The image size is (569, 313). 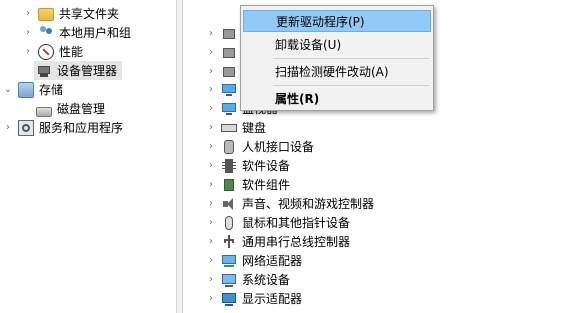 What do you see at coordinates (266, 280) in the screenshot?
I see `device-category-label: 系统设备` at bounding box center [266, 280].